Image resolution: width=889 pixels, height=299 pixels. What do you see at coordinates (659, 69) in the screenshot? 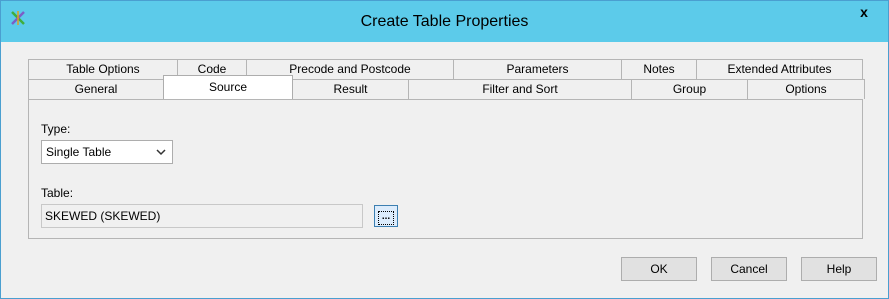
I see `tab-notes: Notes` at bounding box center [659, 69].